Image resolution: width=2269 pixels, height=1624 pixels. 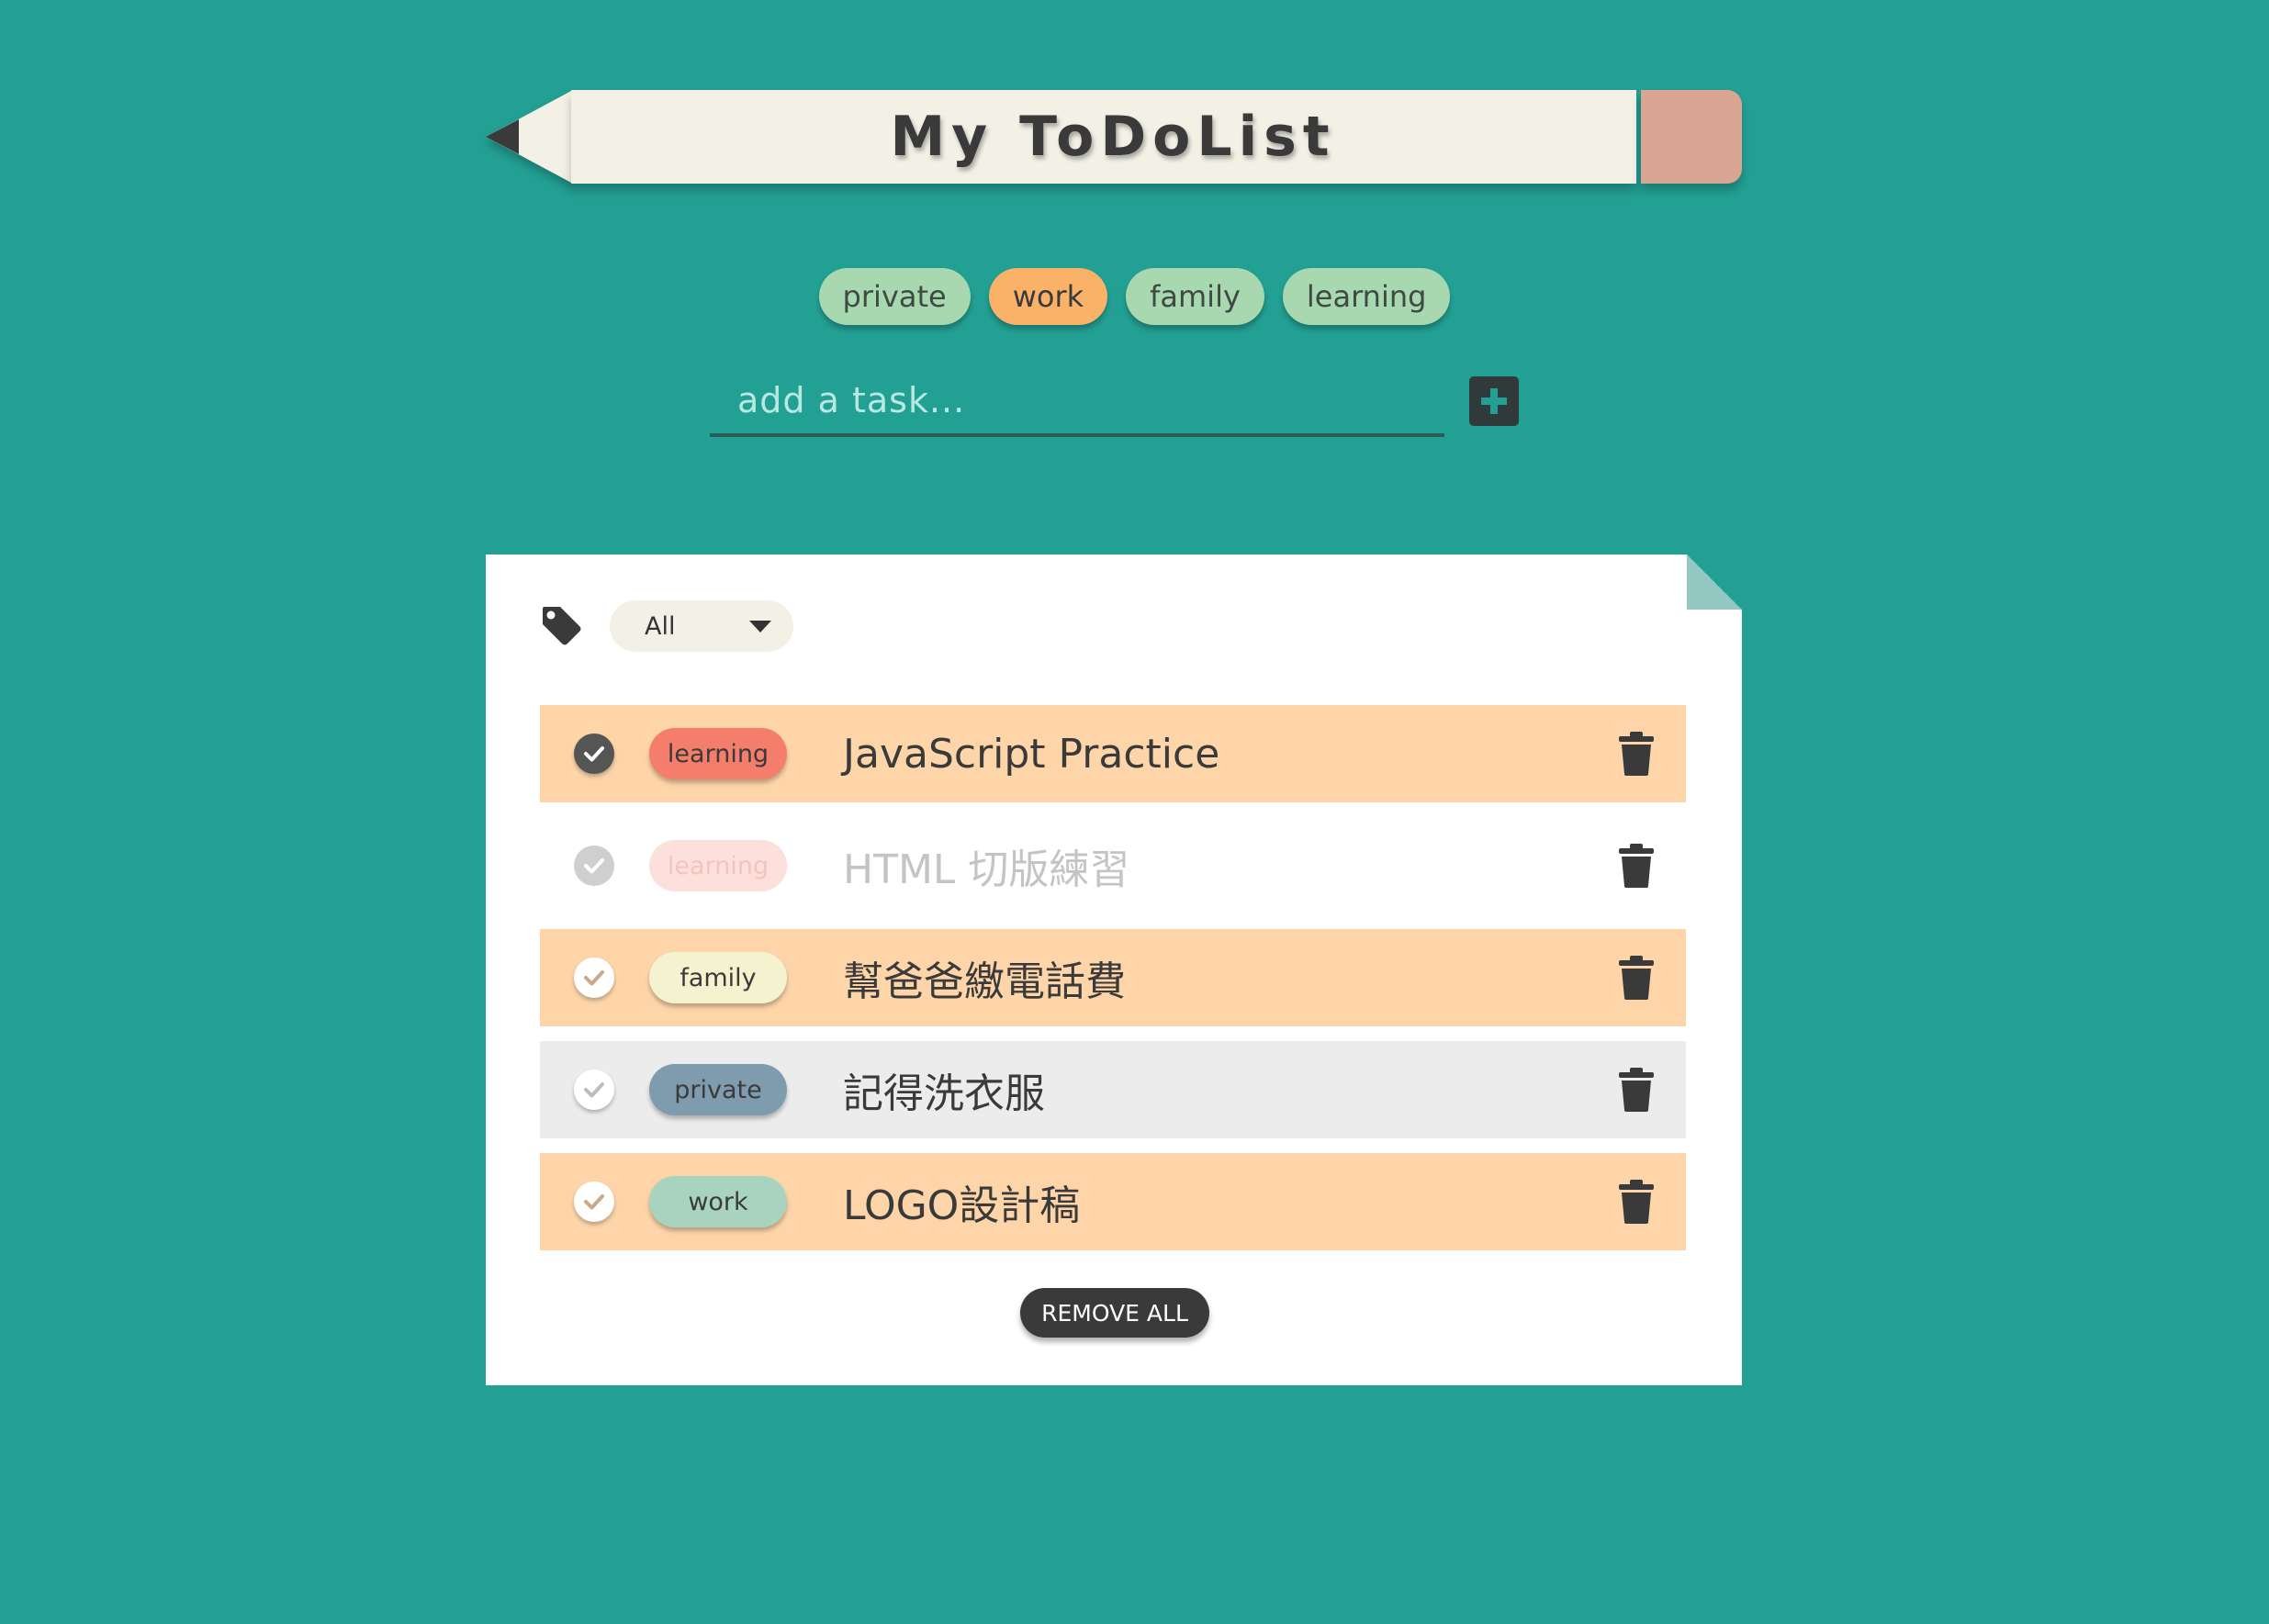 What do you see at coordinates (895, 296) in the screenshot?
I see `category-tag-private: private` at bounding box center [895, 296].